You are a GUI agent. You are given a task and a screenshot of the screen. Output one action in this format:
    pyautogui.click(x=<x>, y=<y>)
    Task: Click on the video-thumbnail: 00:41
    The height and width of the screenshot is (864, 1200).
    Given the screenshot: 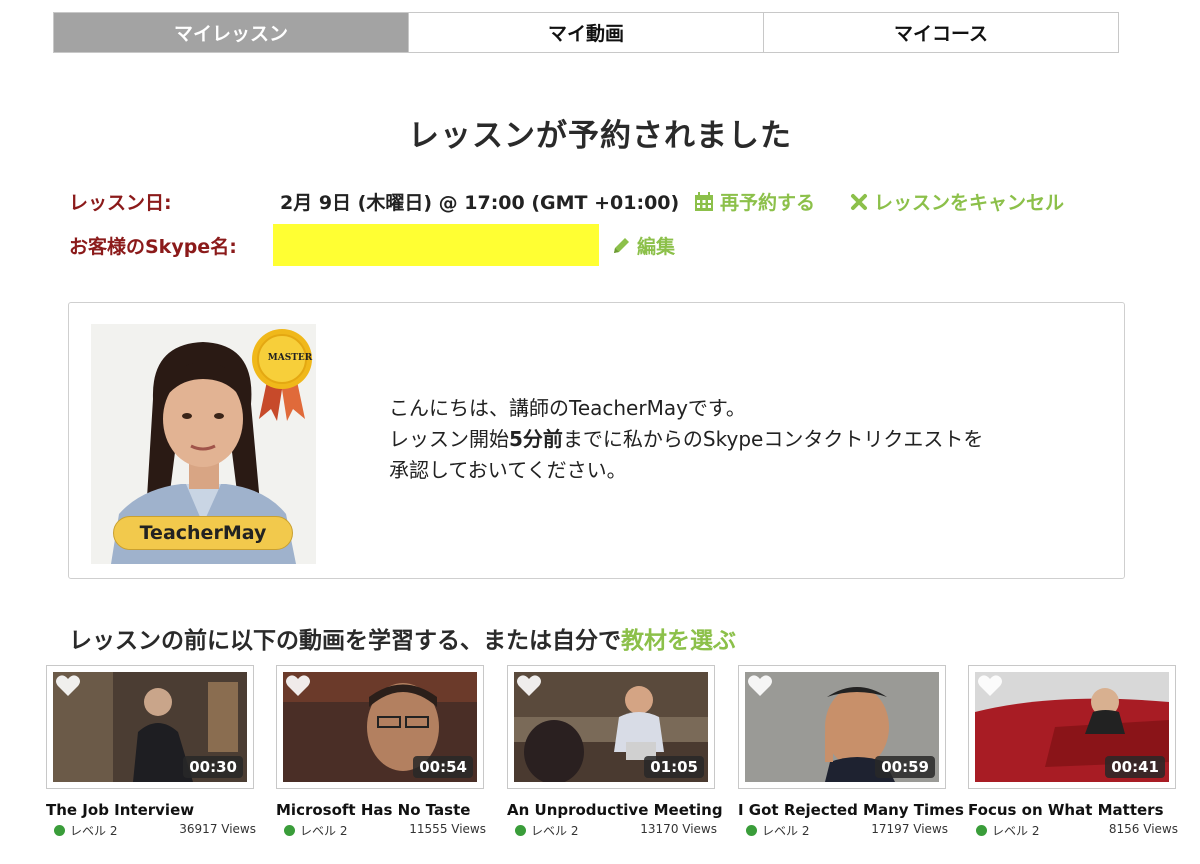 What is the action you would take?
    pyautogui.click(x=1072, y=727)
    